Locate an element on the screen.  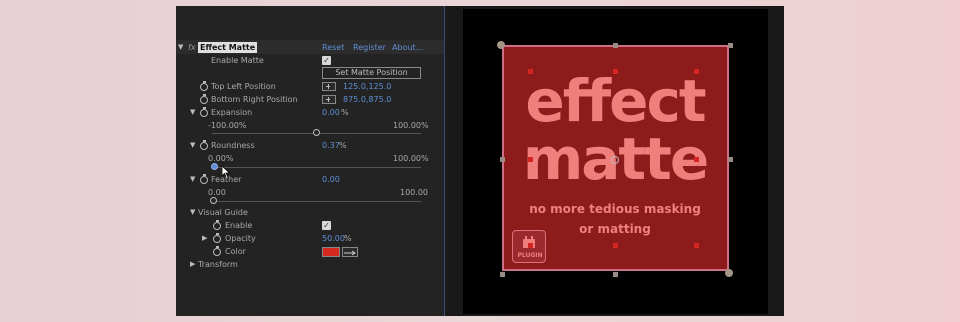
guide-color-row: Color is located at coordinates (310, 251).